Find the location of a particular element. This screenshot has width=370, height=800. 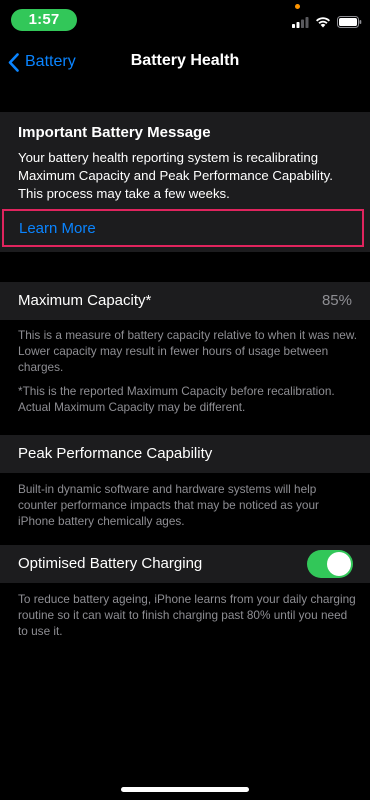

learn-more-link: Learn More is located at coordinates (183, 228).